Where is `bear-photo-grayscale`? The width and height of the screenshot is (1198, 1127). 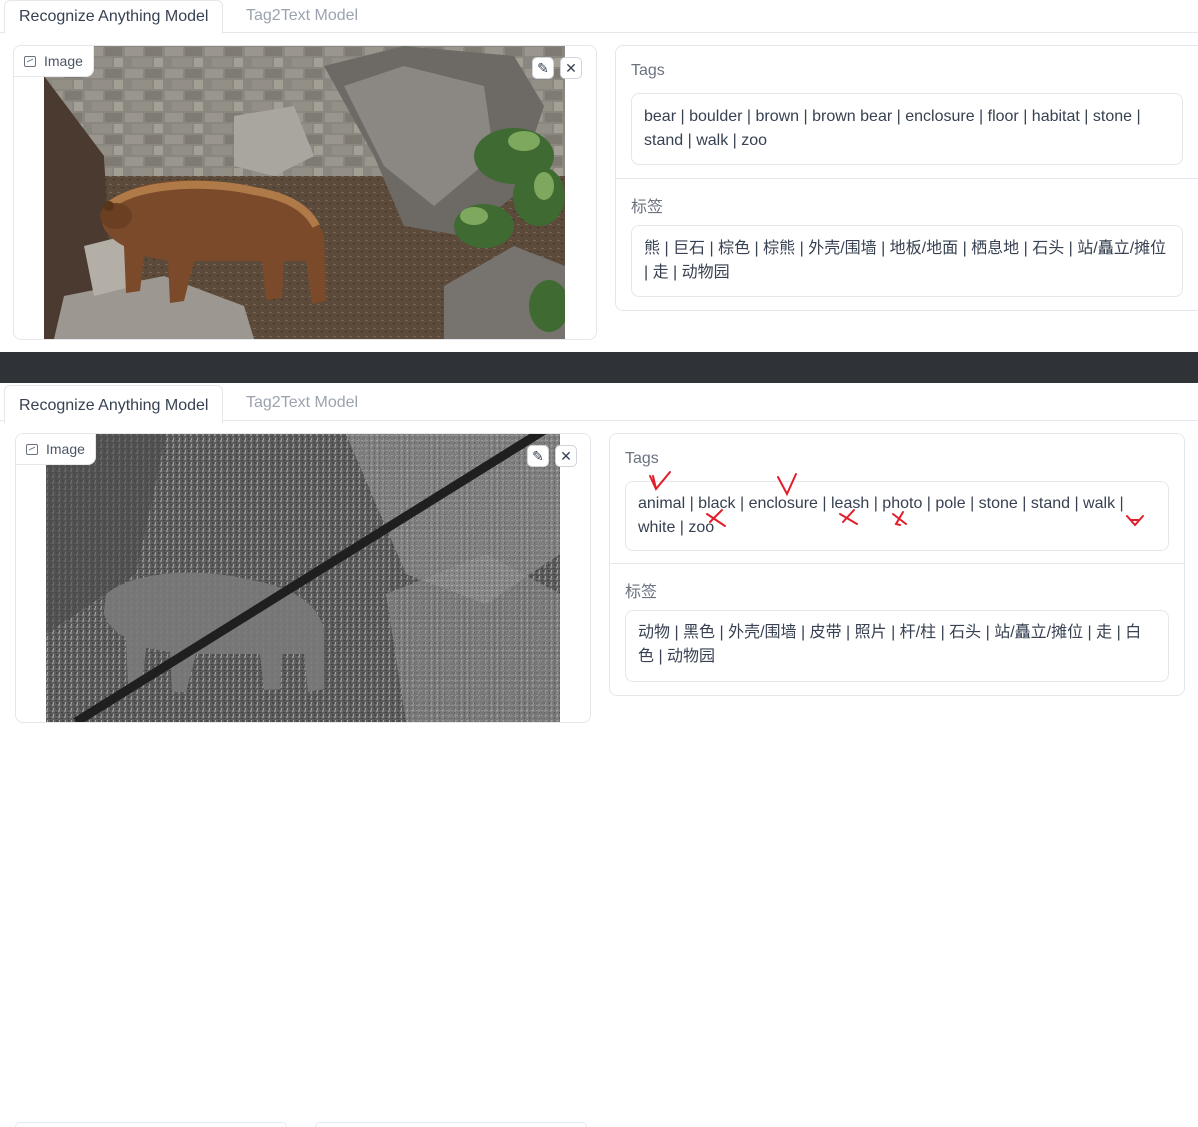
bear-photo-grayscale is located at coordinates (303, 578).